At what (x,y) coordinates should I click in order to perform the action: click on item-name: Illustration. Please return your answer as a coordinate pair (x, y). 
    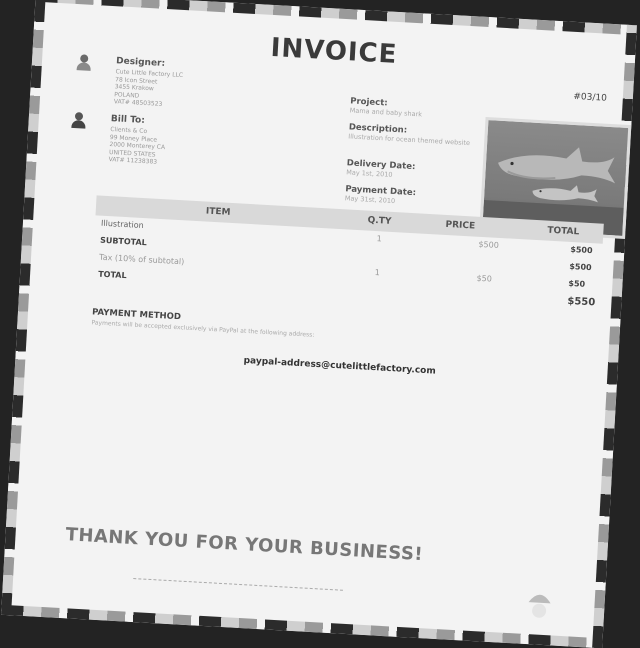
    Looking at the image, I should click on (122, 224).